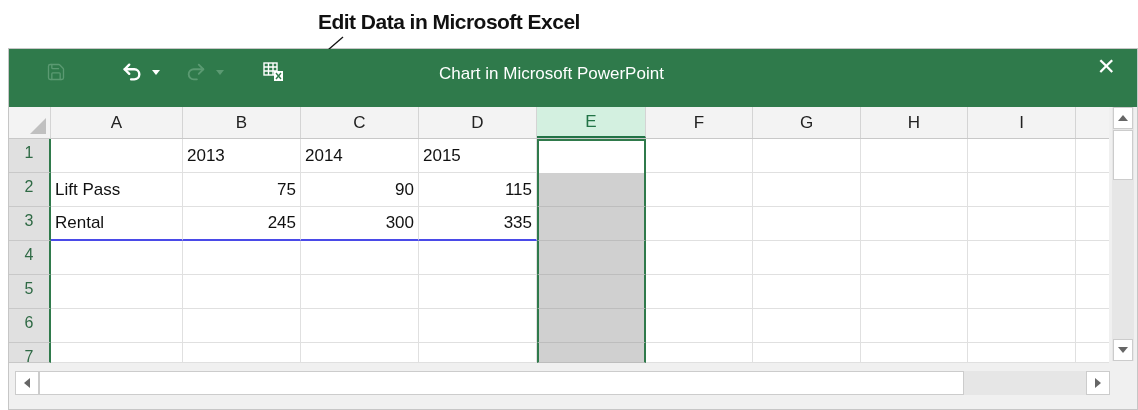  I want to click on grid-cell: Rental, so click(117, 224).